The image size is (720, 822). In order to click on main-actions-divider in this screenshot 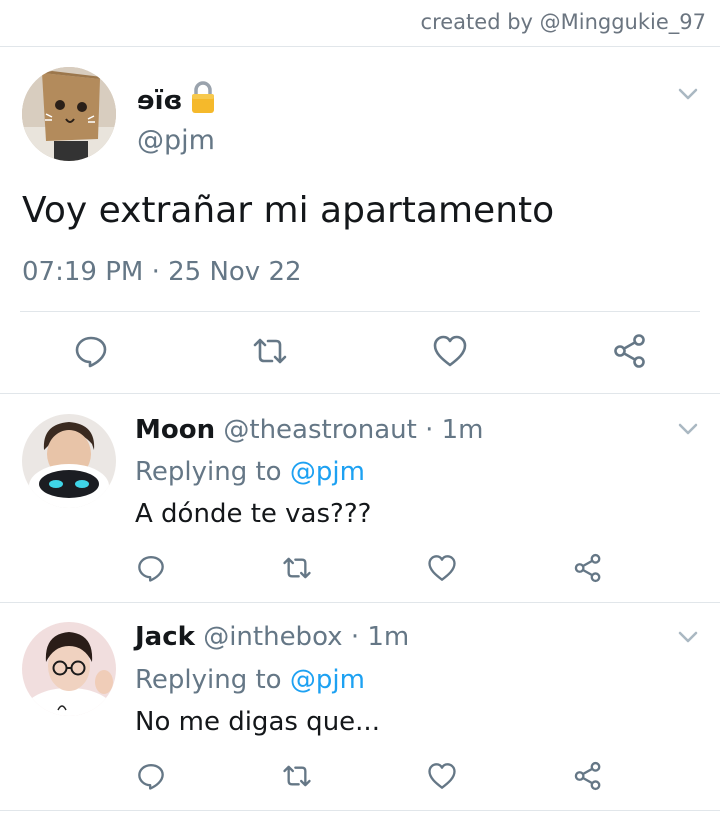, I will do `click(360, 311)`.